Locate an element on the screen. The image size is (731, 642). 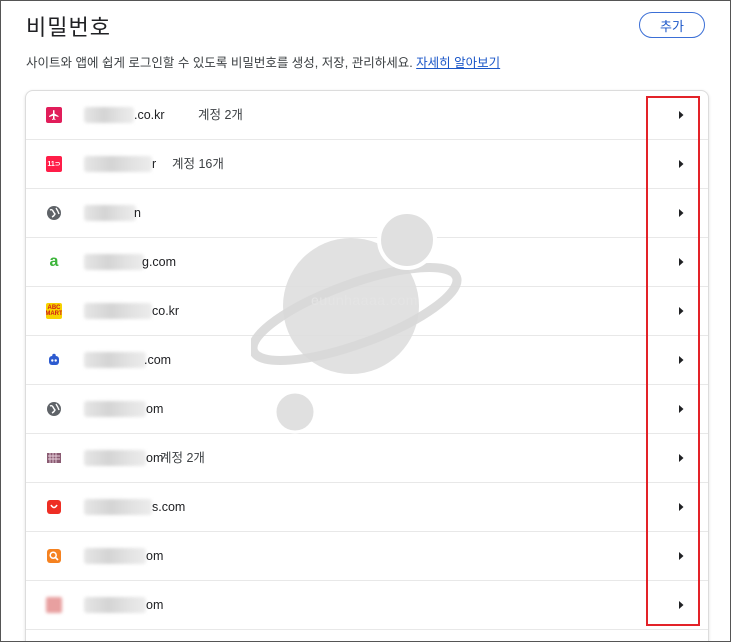
airplane-icon is located at coordinates (54, 115).